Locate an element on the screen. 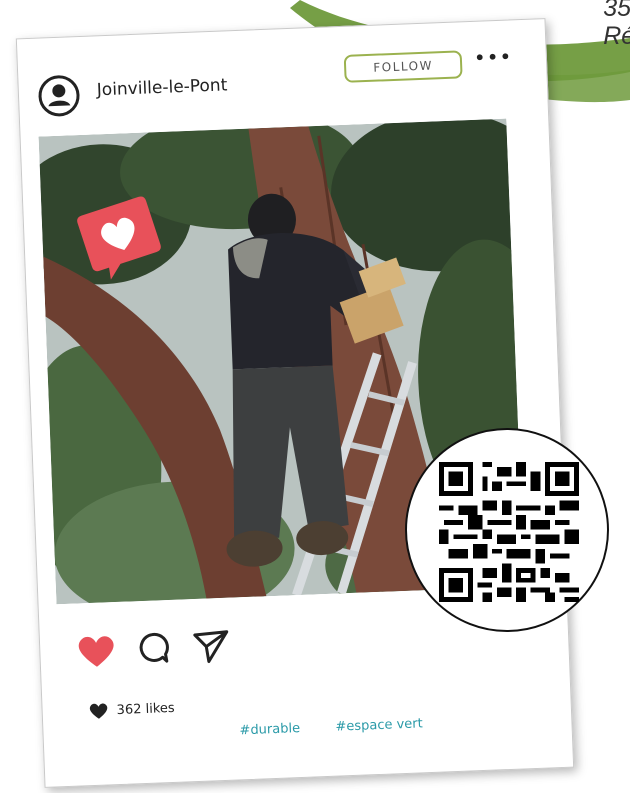 Image resolution: width=630 pixels, height=793 pixels. follow-button: FOLLOW is located at coordinates (403, 66).